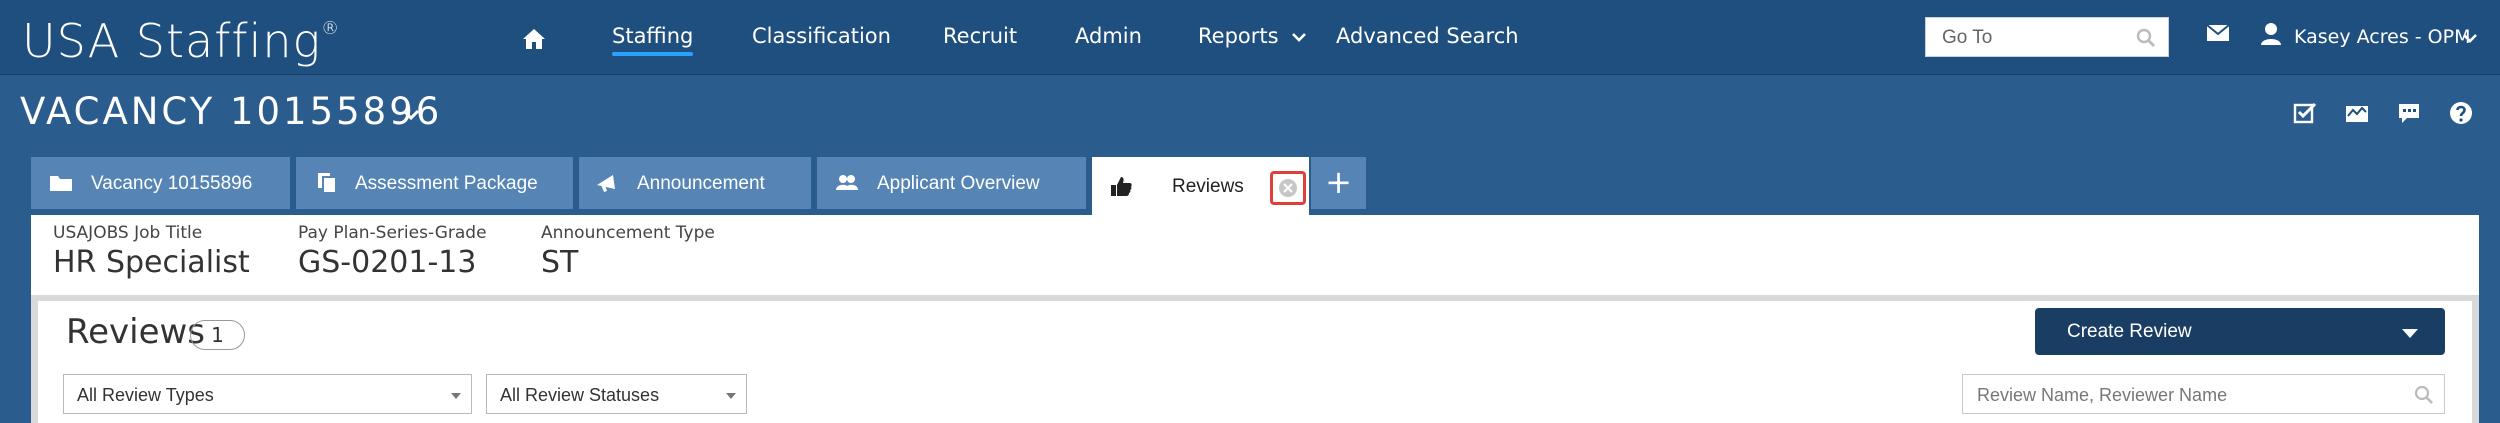  I want to click on nav-admin: Admin, so click(1108, 36).